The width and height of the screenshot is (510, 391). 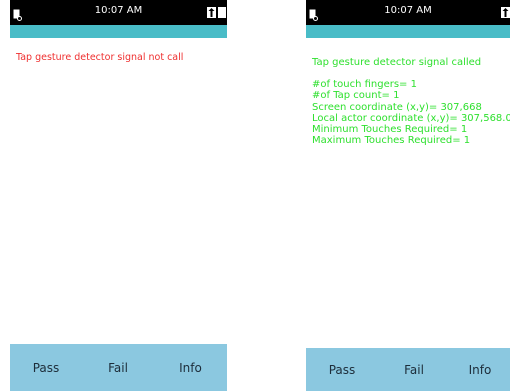 What do you see at coordinates (356, 96) in the screenshot?
I see `detail-tap-count: #of Tap count= 1` at bounding box center [356, 96].